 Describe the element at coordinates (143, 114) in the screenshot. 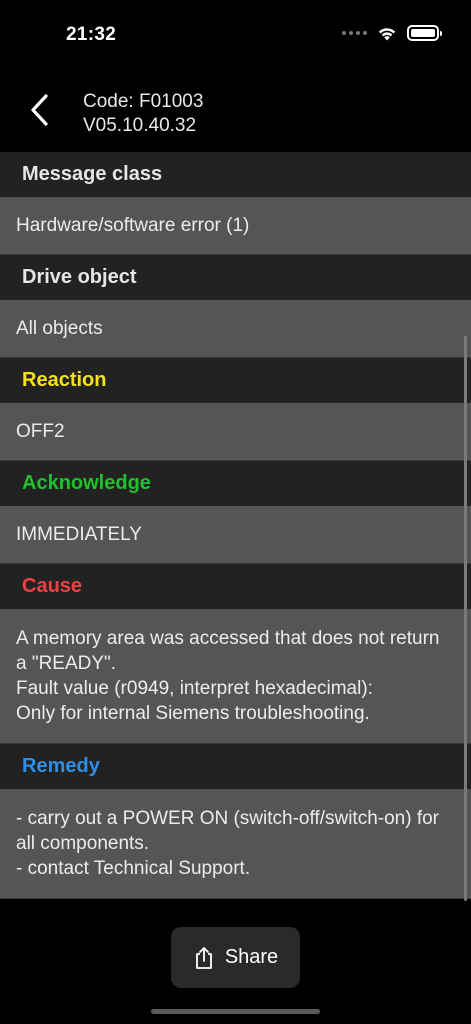

I see `header-title: Code: F01003 V05.10.40.32` at that location.